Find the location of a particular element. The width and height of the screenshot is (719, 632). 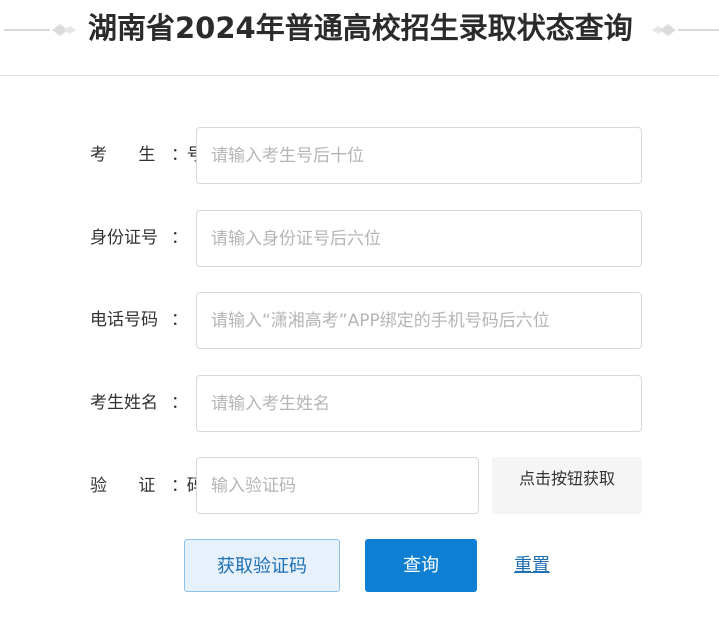

query-button: 查询 is located at coordinates (421, 565).